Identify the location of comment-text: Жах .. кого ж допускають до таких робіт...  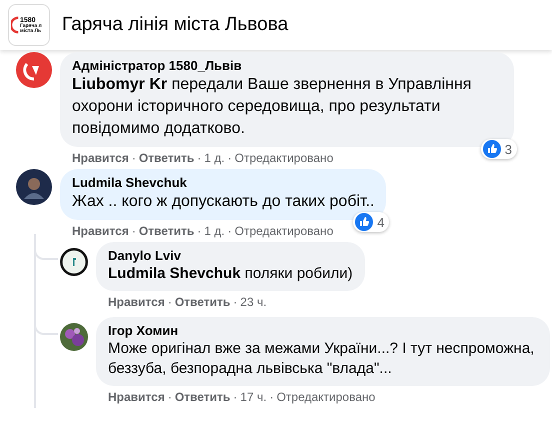
(223, 202).